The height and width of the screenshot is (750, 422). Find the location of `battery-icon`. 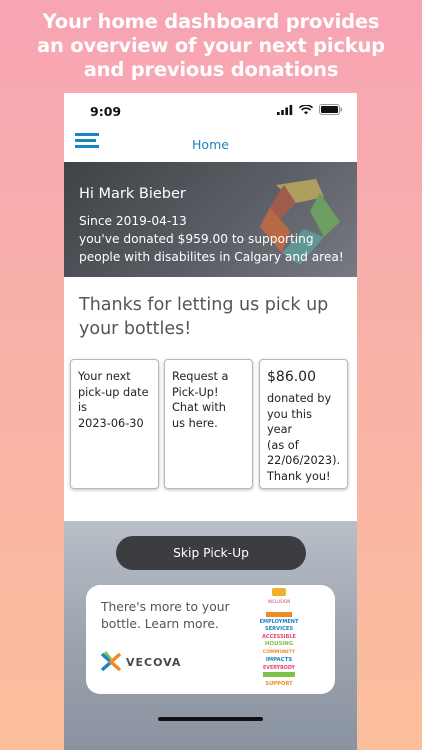

battery-icon is located at coordinates (331, 109).